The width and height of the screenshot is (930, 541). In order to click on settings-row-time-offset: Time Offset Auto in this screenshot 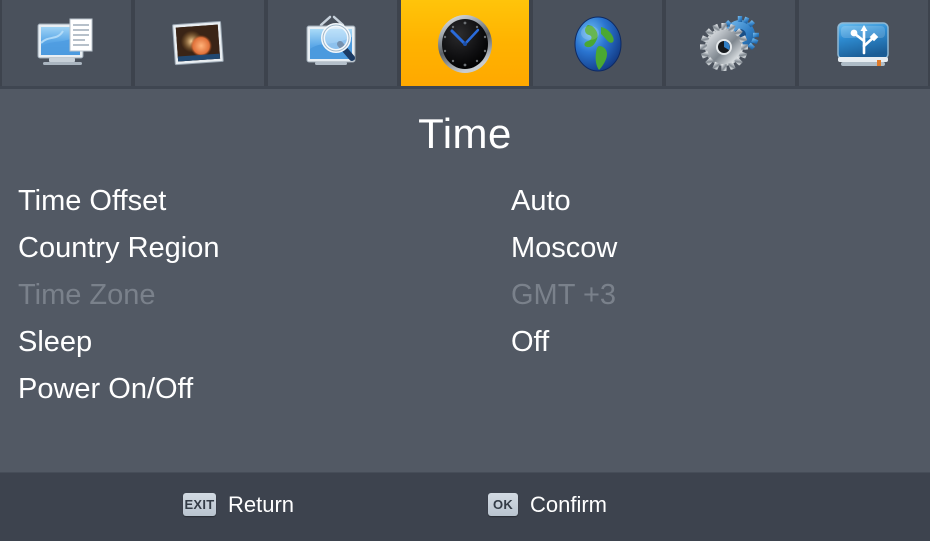, I will do `click(465, 201)`.